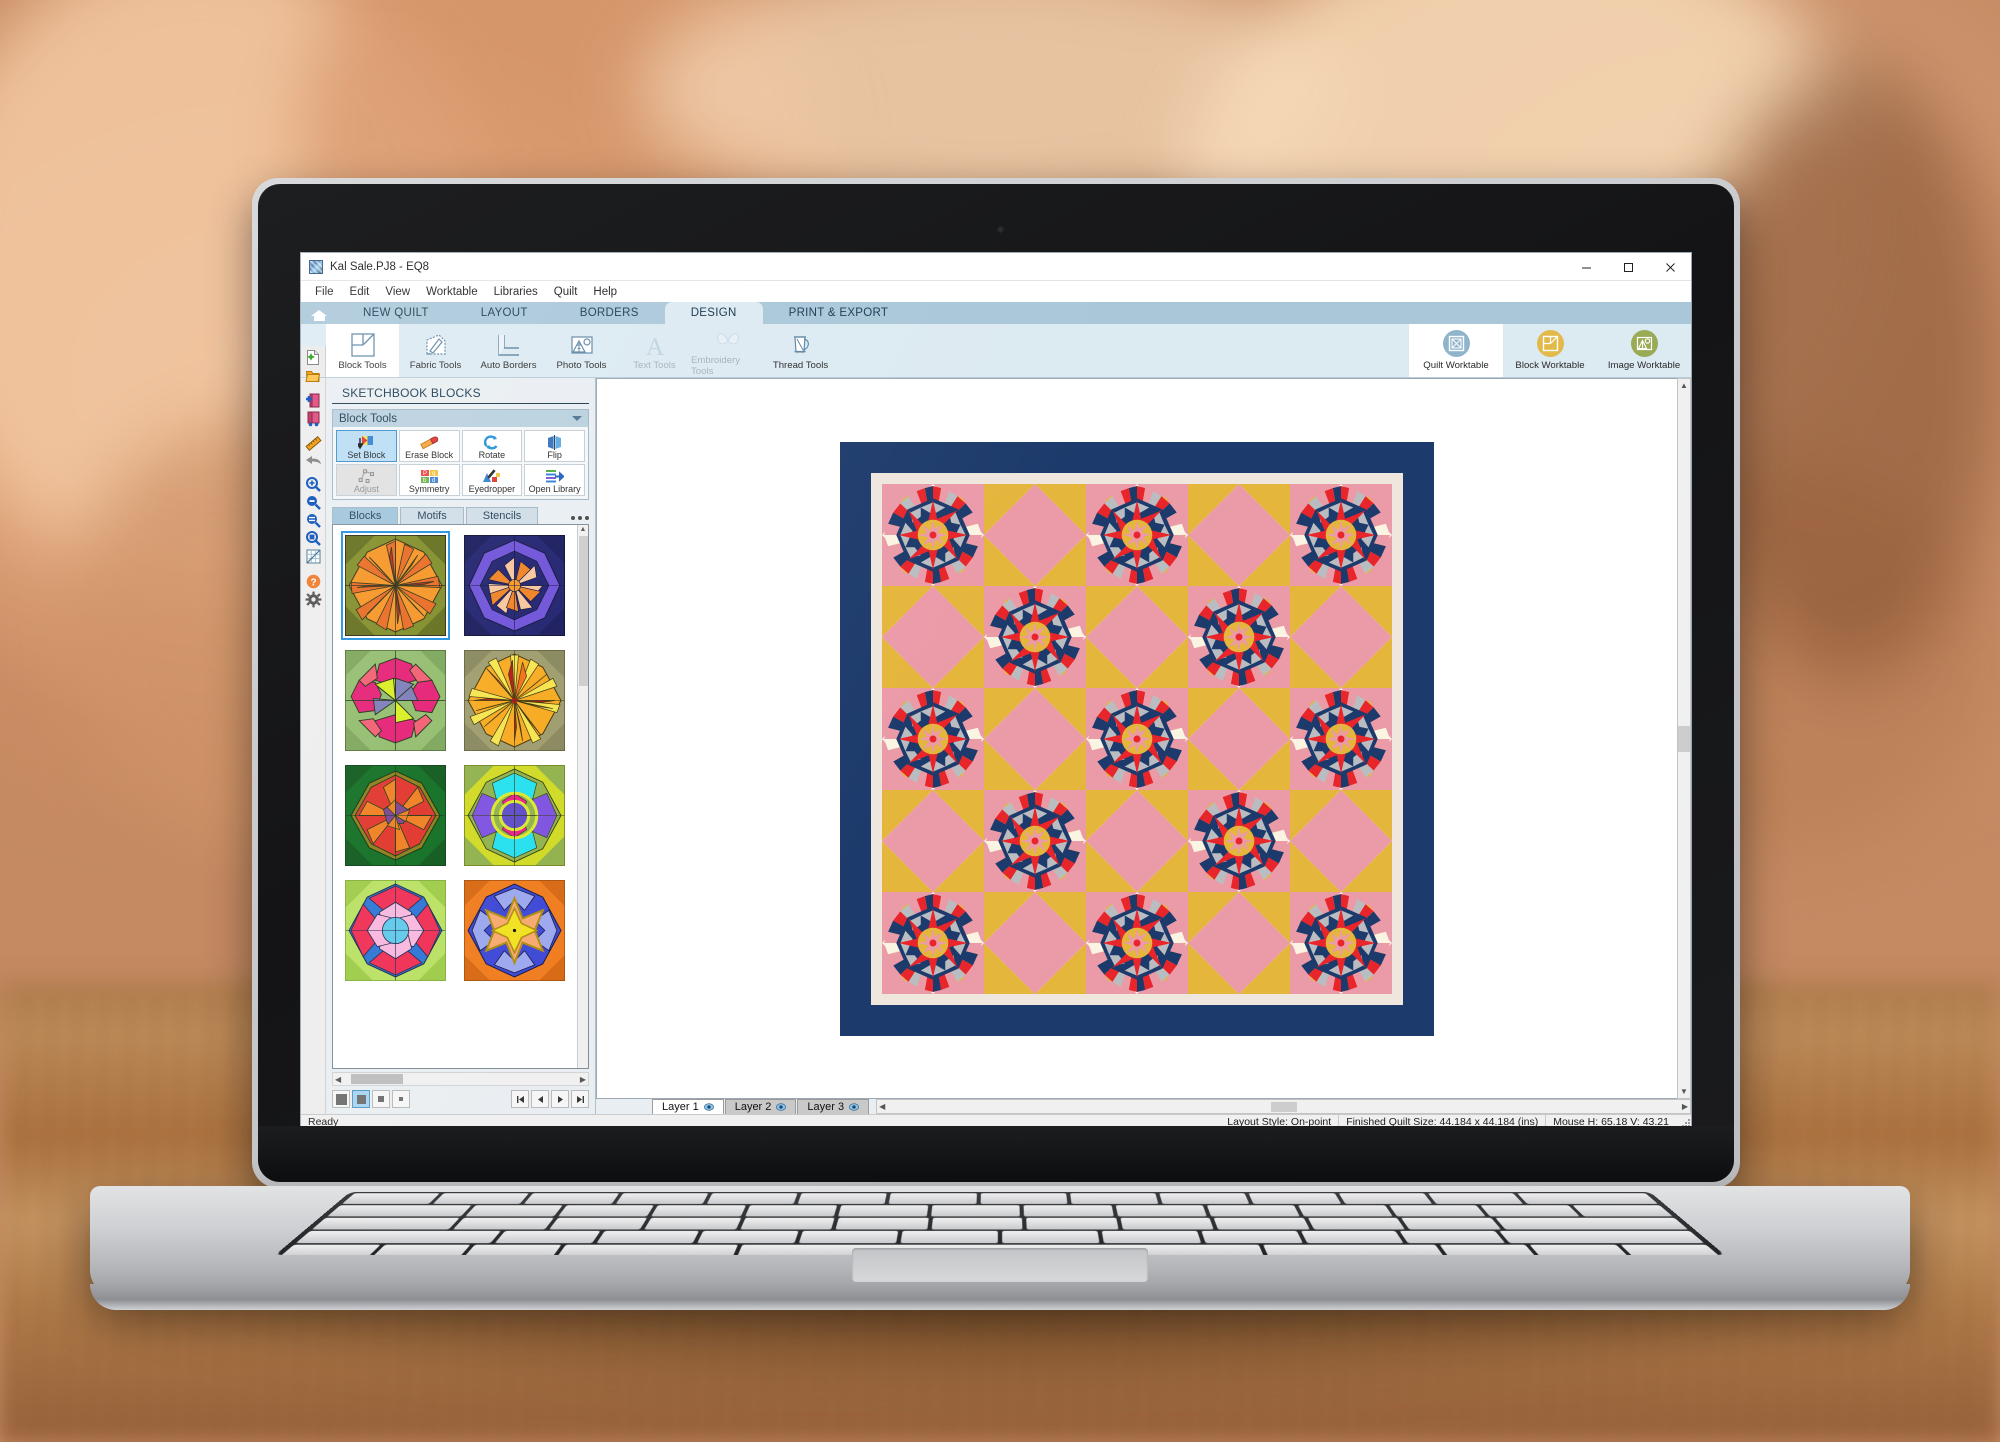 Image resolution: width=2000 pixels, height=1442 pixels. What do you see at coordinates (460, 418) in the screenshot?
I see `block-tools-header: Block Tools` at bounding box center [460, 418].